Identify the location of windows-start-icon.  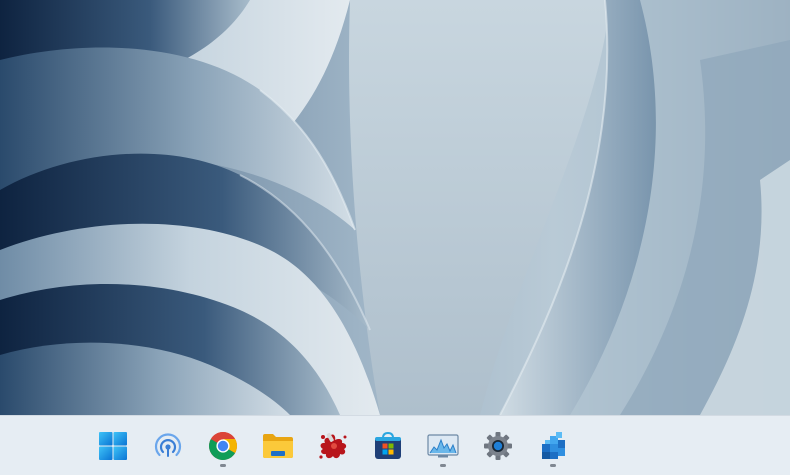
(113, 446).